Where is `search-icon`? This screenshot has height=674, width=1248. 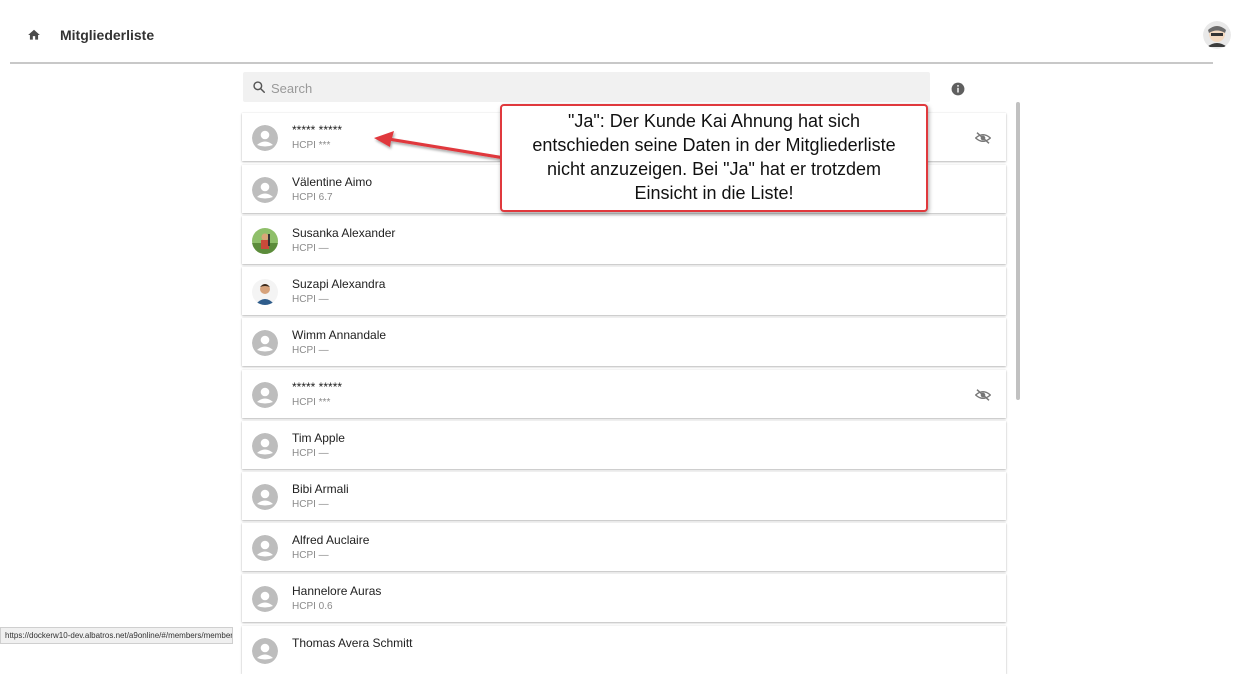
search-icon is located at coordinates (259, 87).